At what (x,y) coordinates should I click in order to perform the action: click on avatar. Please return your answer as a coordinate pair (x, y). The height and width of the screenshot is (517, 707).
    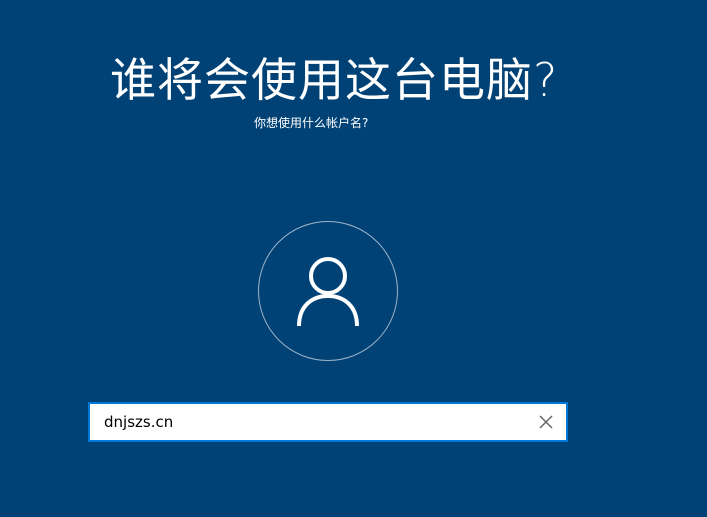
    Looking at the image, I should click on (328, 291).